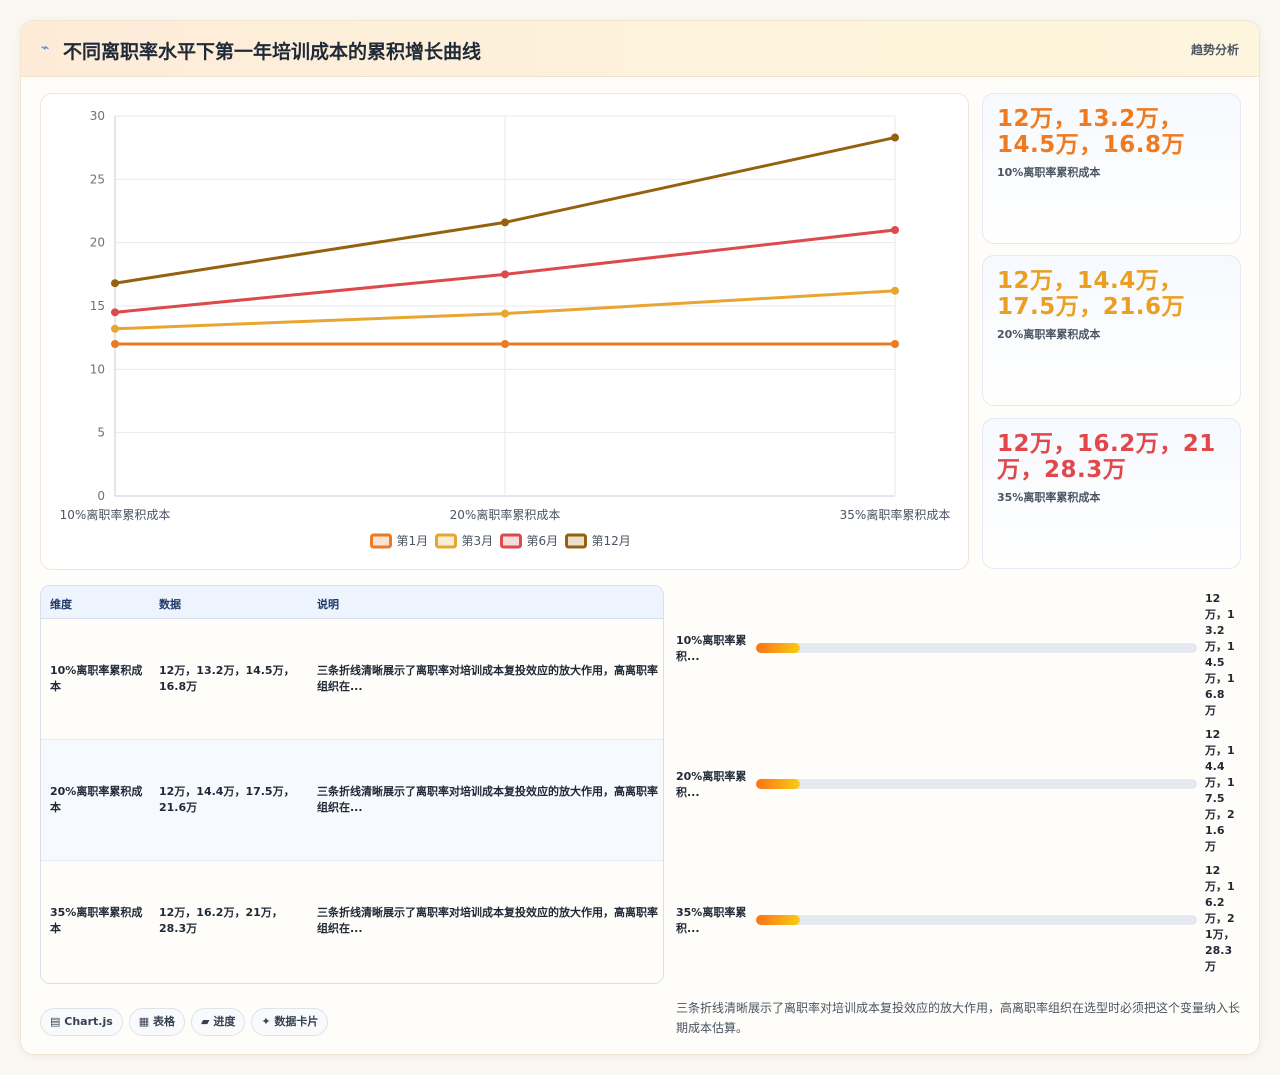  Describe the element at coordinates (958, 790) in the screenshot. I see `progress-row-20: 20%离职率累积... 12万，14.4万，17.5万，21.6万` at that location.